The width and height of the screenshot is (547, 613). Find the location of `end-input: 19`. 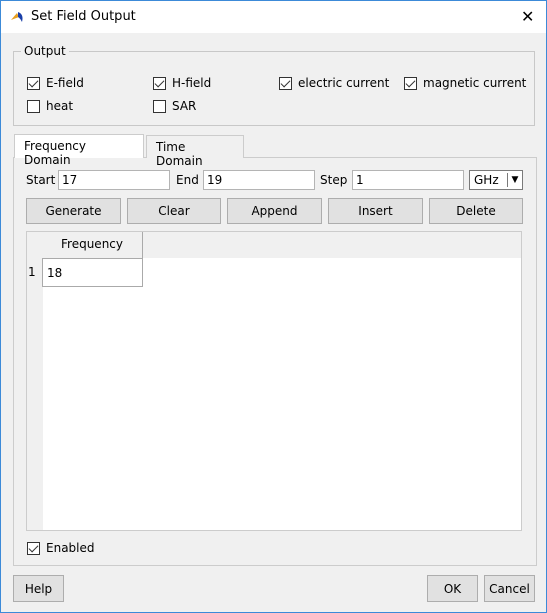

end-input: 19 is located at coordinates (259, 180).